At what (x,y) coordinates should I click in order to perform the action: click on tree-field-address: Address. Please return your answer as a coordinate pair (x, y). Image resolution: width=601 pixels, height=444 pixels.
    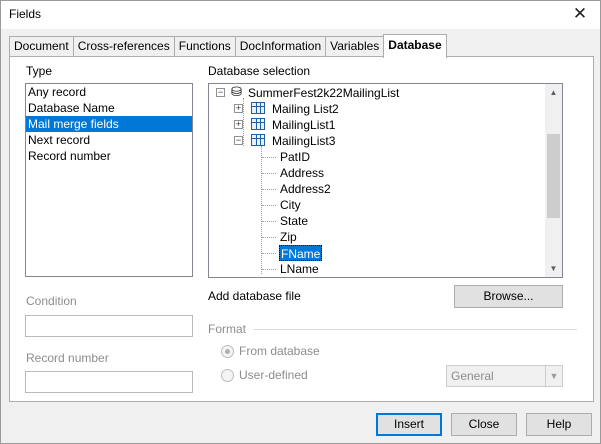
    Looking at the image, I should click on (302, 173).